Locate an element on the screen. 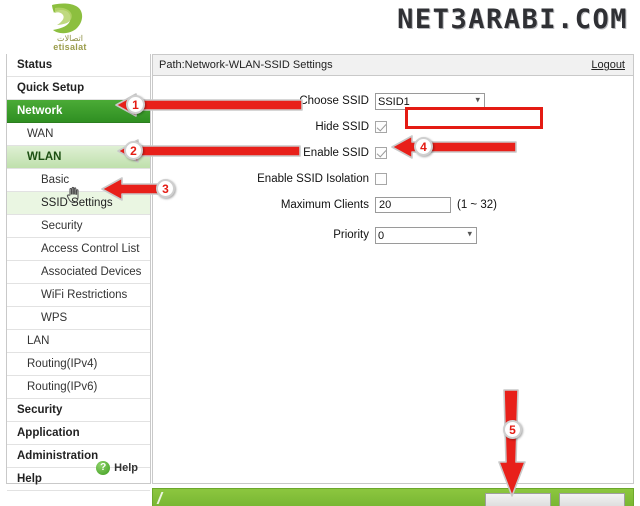 This screenshot has height=506, width=640. field-maximum-clients: Maximum Clients (1 ~ 32) is located at coordinates (393, 205).